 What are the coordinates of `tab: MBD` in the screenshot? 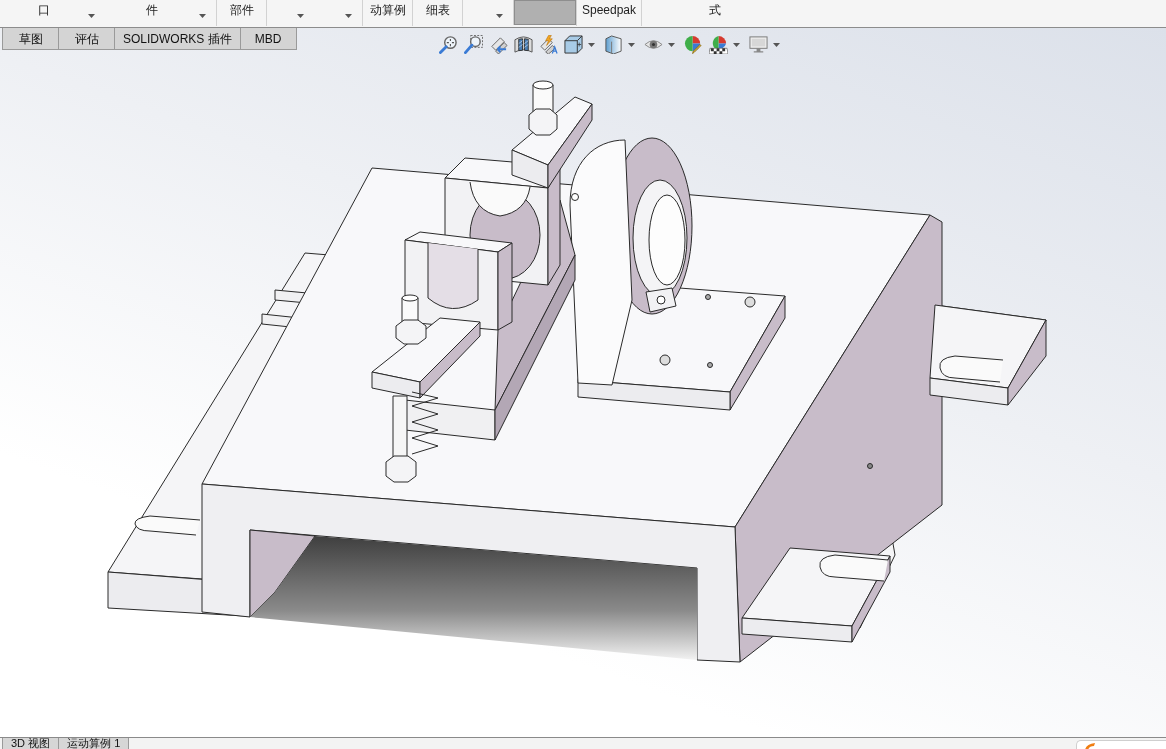 It's located at (268, 39).